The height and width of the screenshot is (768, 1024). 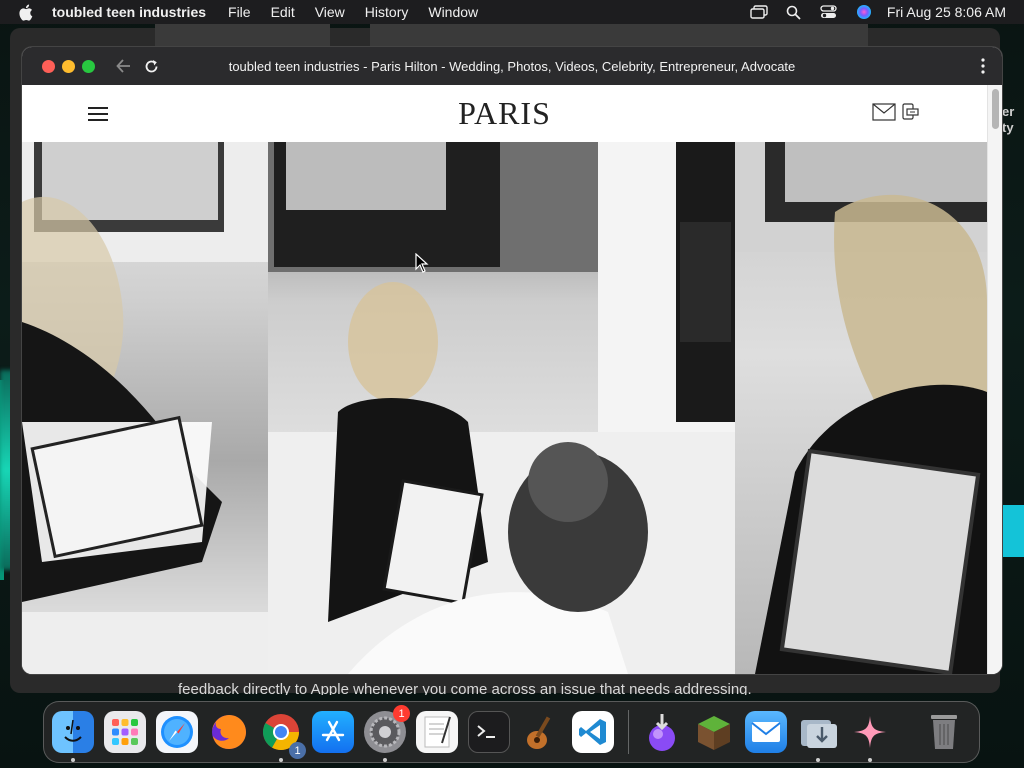 What do you see at coordinates (829, 12) in the screenshot?
I see `control-center-icon` at bounding box center [829, 12].